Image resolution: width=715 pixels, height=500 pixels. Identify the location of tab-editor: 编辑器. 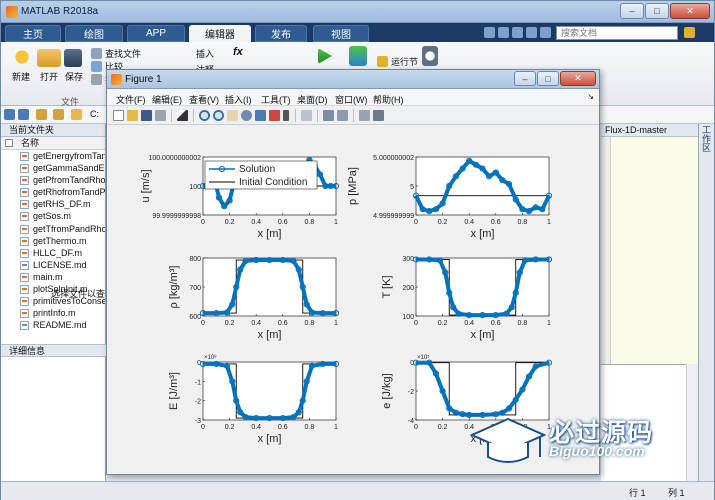
(220, 33).